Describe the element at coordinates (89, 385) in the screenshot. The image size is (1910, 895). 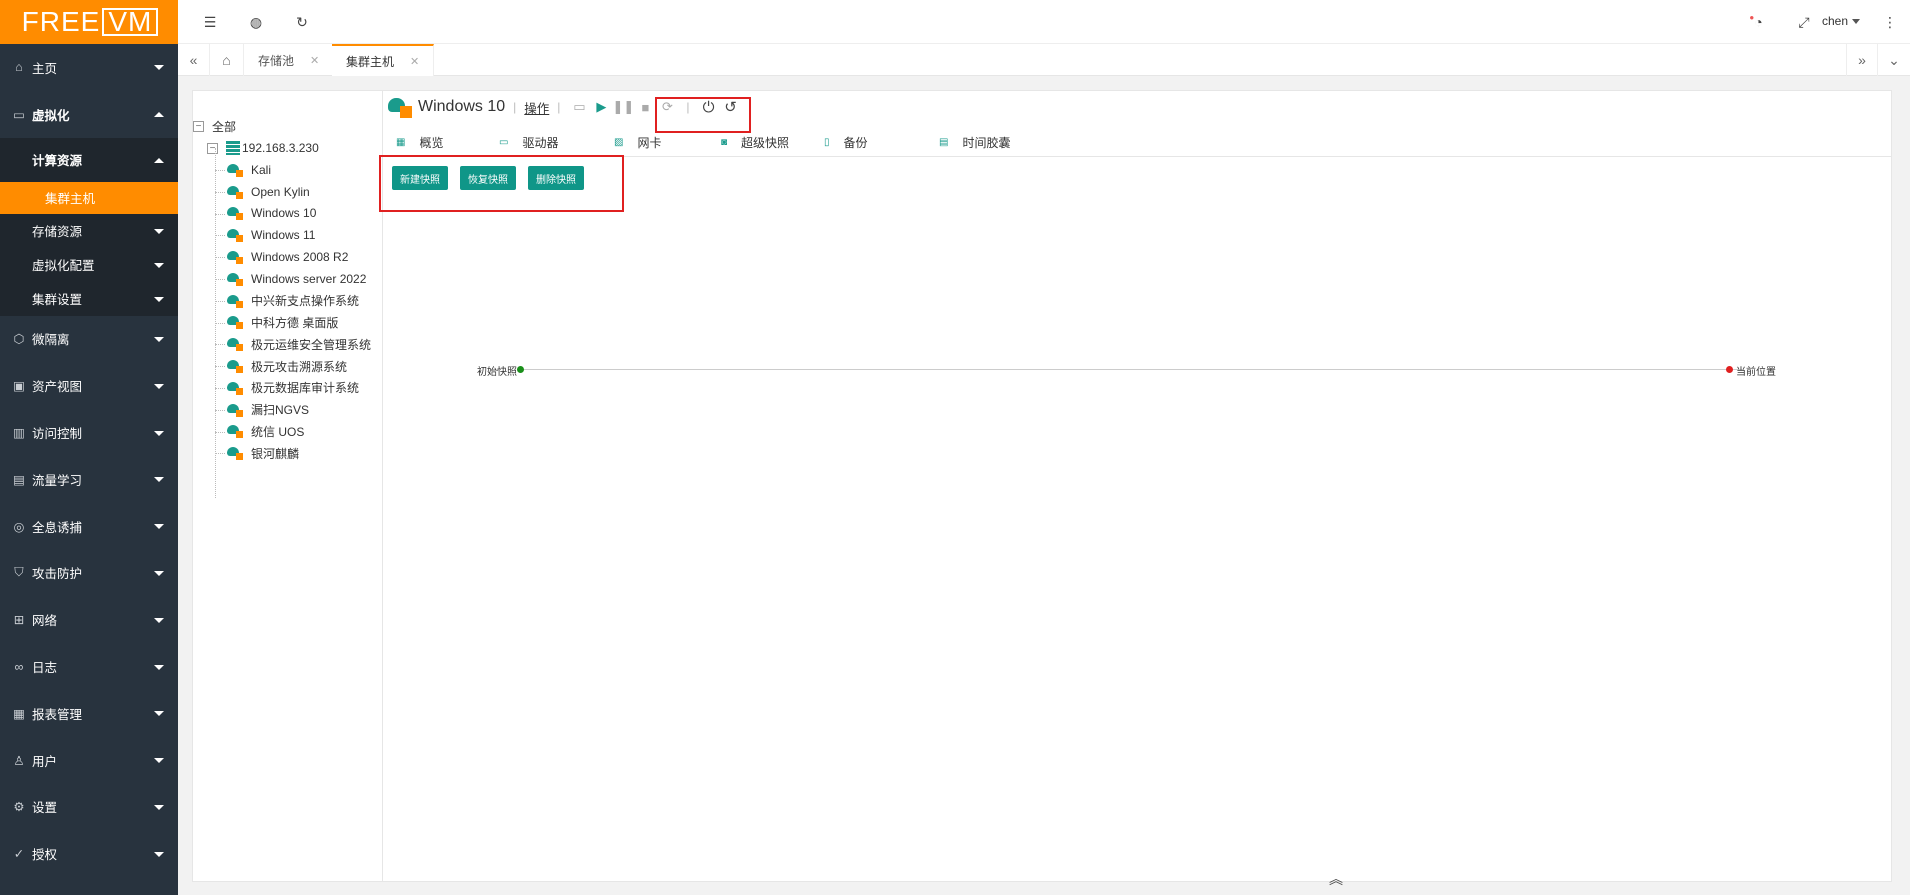
I see `sidebar-item-asset-view: ▣ 资产视图` at that location.